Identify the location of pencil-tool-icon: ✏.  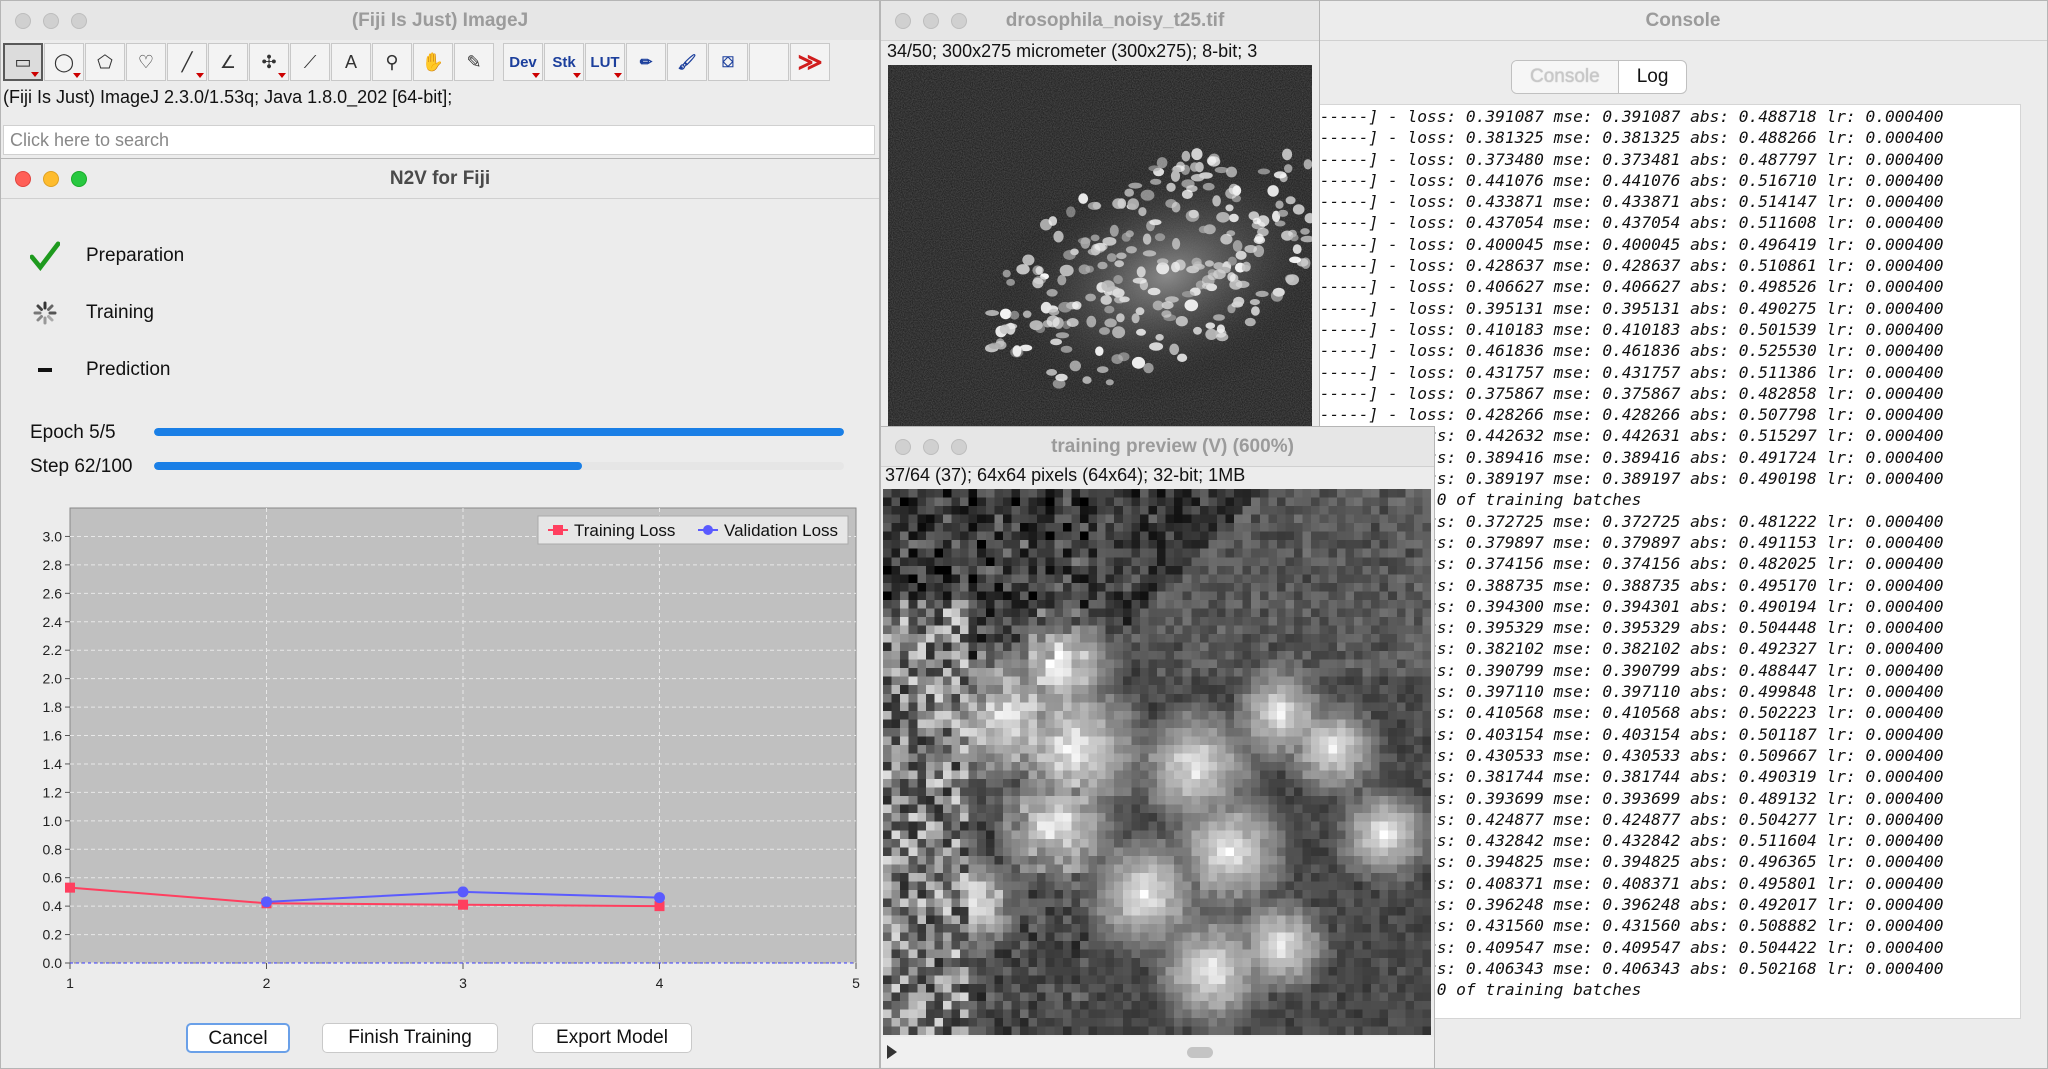
(646, 62).